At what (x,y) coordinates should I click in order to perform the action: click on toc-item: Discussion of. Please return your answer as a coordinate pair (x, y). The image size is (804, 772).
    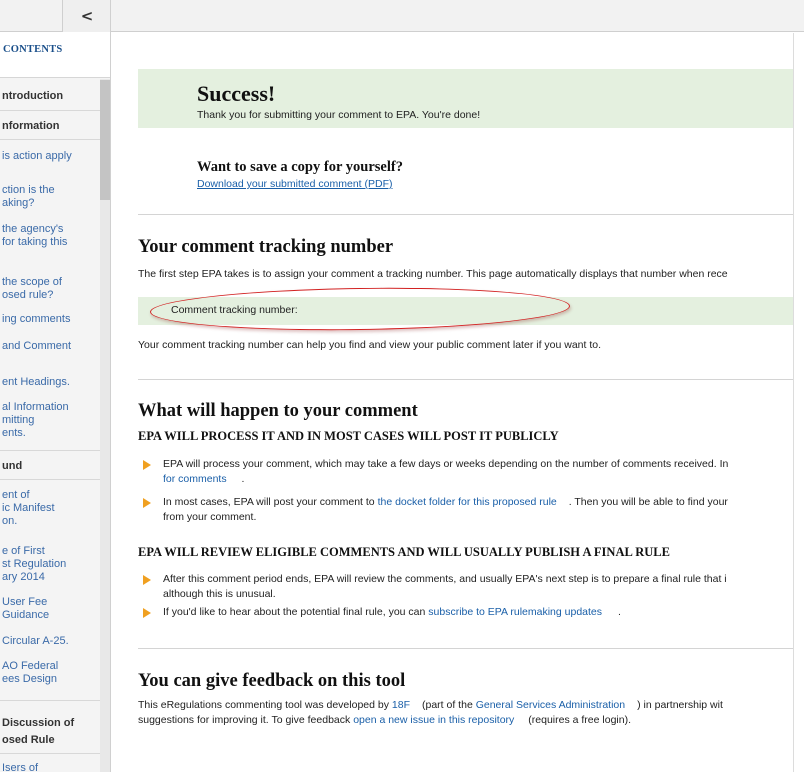
    Looking at the image, I should click on (50, 723).